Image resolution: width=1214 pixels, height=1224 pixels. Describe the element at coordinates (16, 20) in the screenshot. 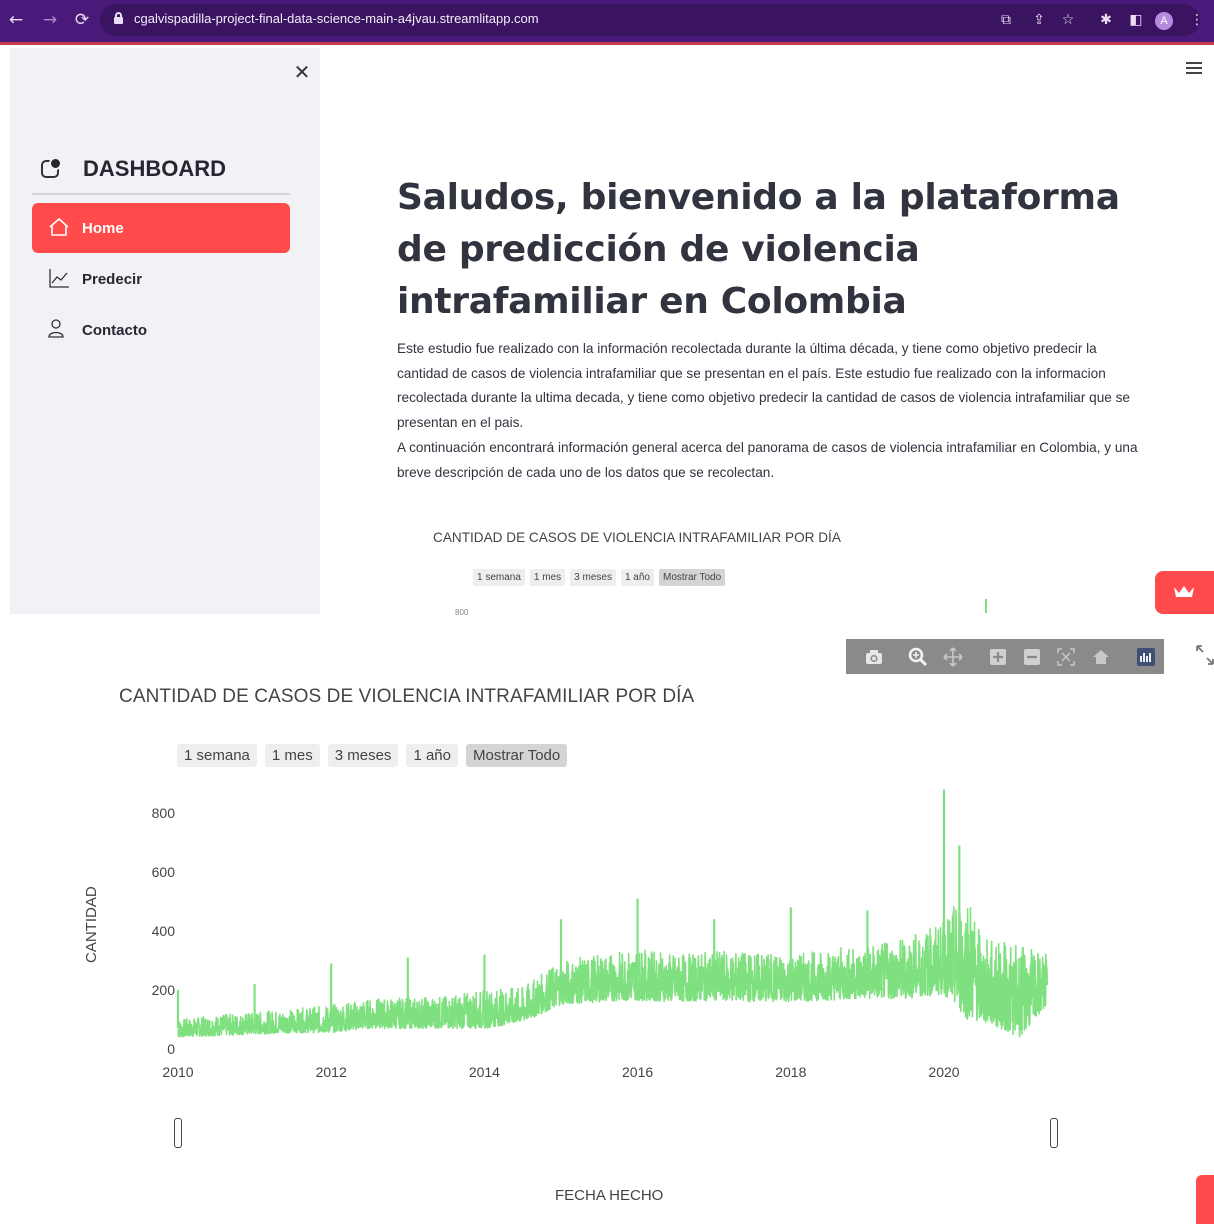

I see `back-icon: ←` at that location.